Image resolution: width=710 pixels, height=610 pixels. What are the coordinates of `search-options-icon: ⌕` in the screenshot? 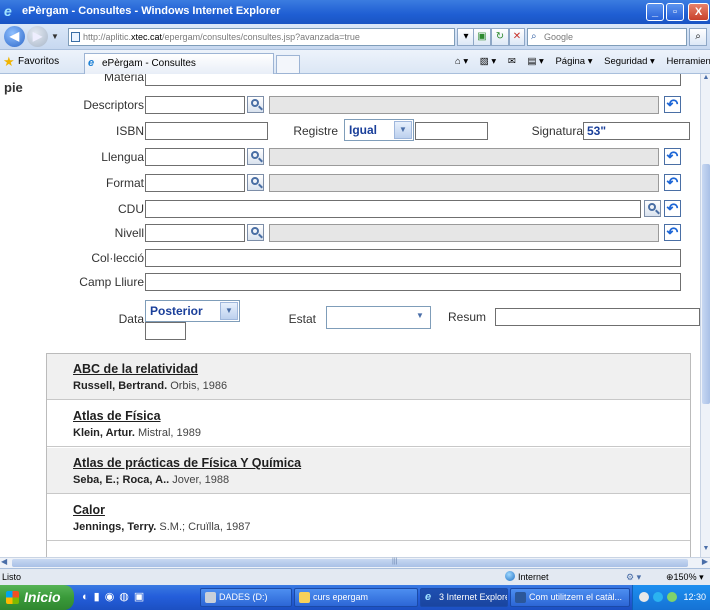 It's located at (698, 37).